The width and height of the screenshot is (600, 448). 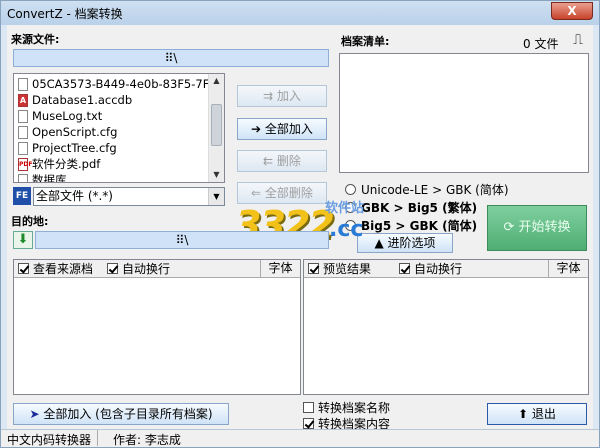 I want to click on status-bar: 中文内码转换器 作者: 李志成, so click(x=300, y=438).